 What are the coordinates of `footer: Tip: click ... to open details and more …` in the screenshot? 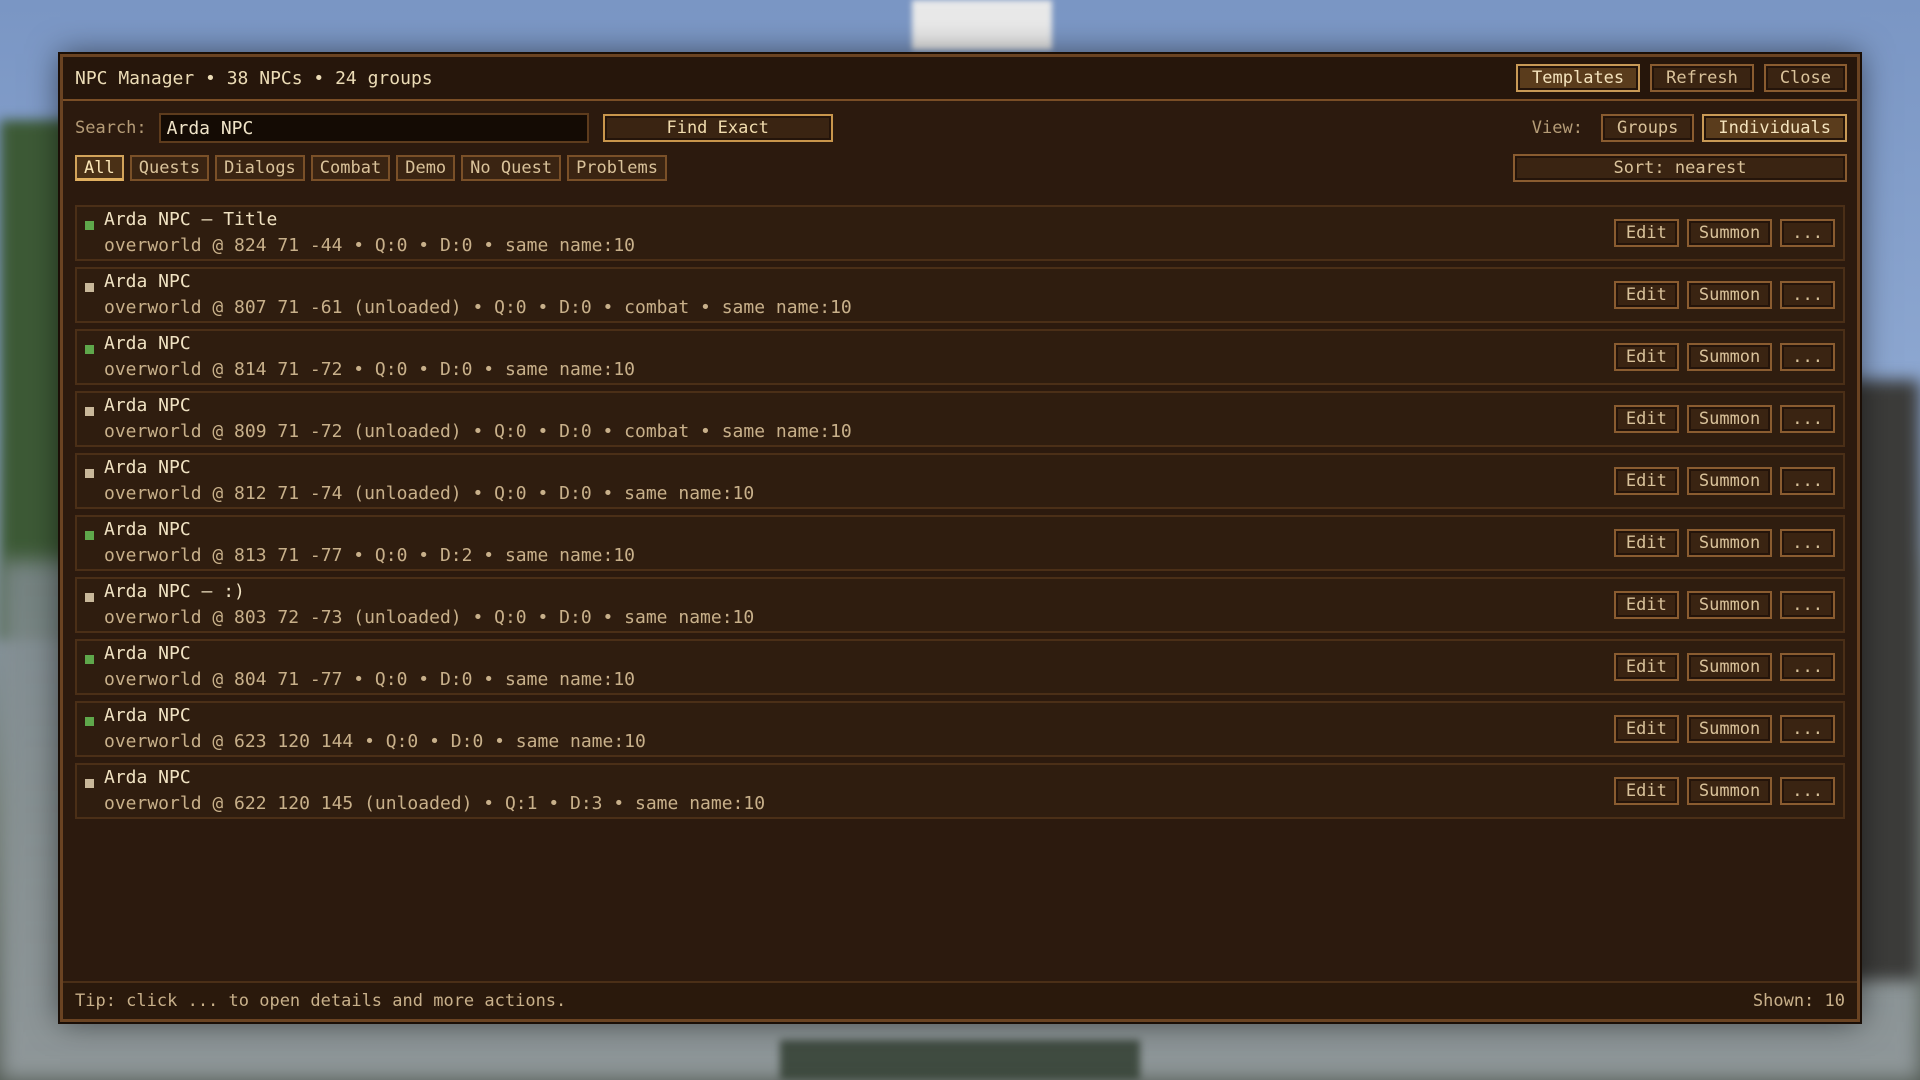 It's located at (960, 1000).